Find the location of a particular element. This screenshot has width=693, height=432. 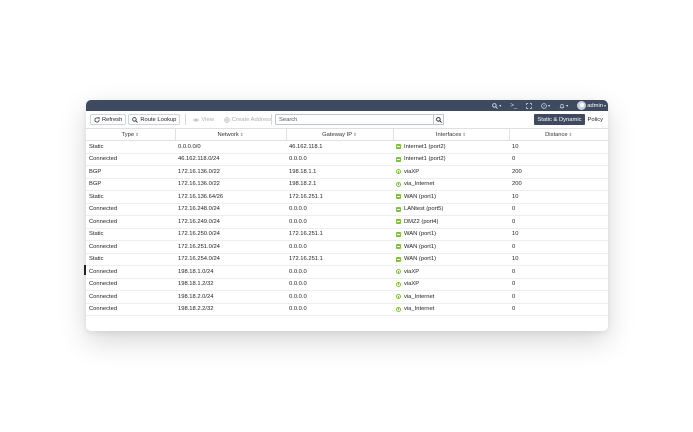

cell-distance: 200 is located at coordinates (558, 172).